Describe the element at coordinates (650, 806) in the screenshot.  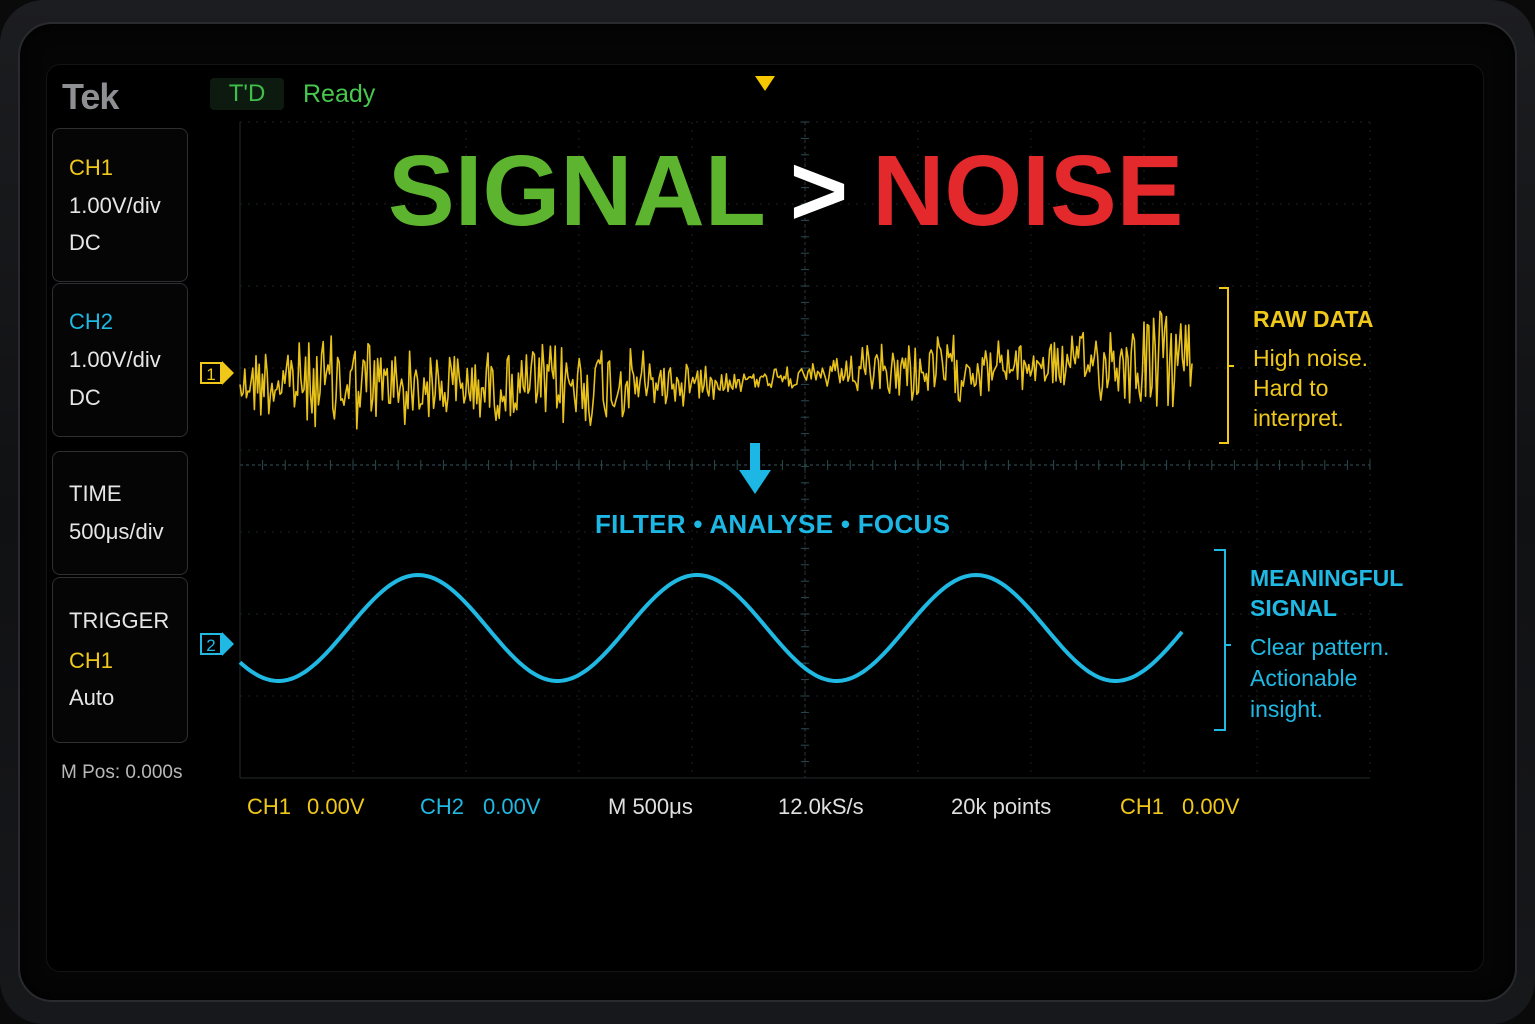
I see `readout-timebase: M 500μs` at that location.